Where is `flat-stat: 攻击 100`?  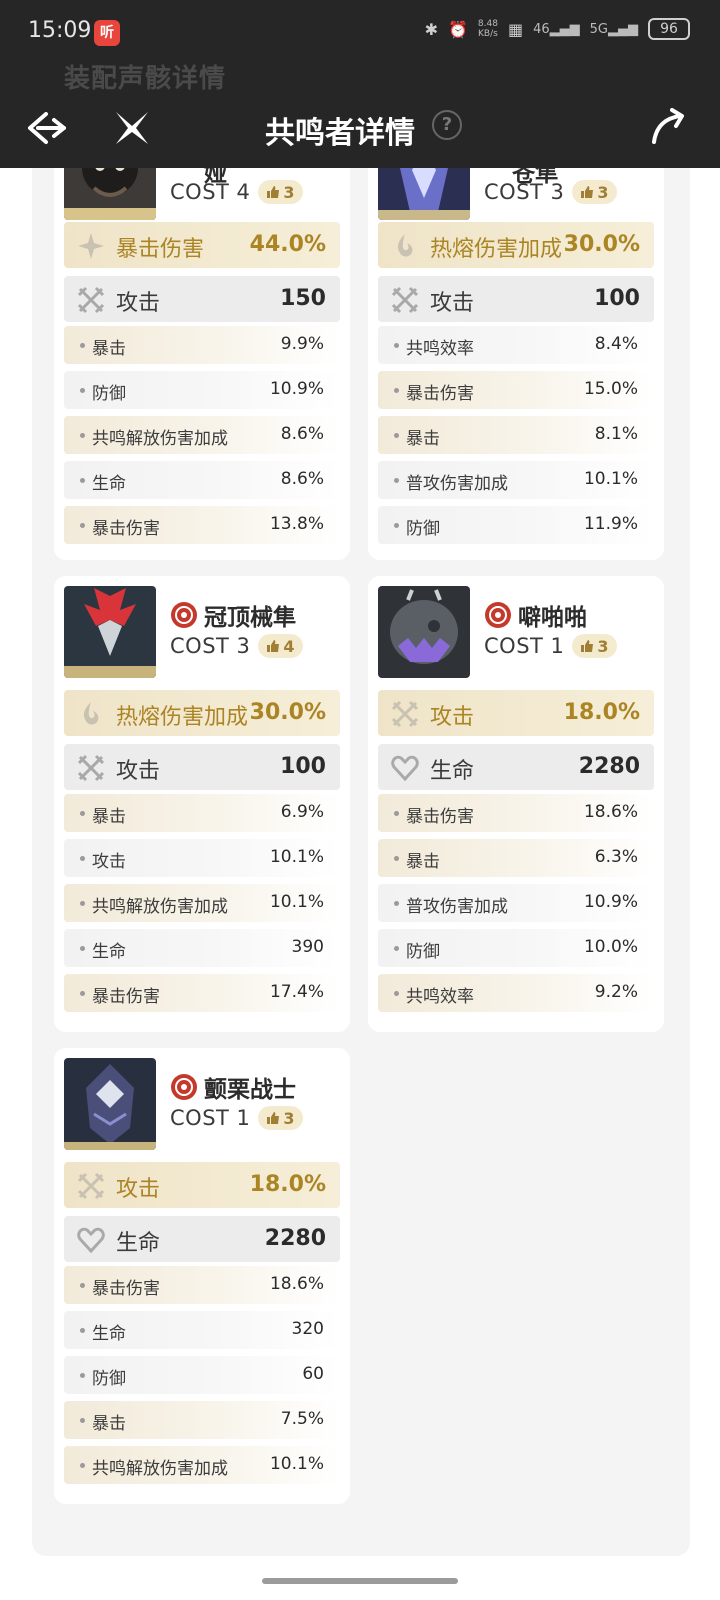
flat-stat: 攻击 100 is located at coordinates (516, 299).